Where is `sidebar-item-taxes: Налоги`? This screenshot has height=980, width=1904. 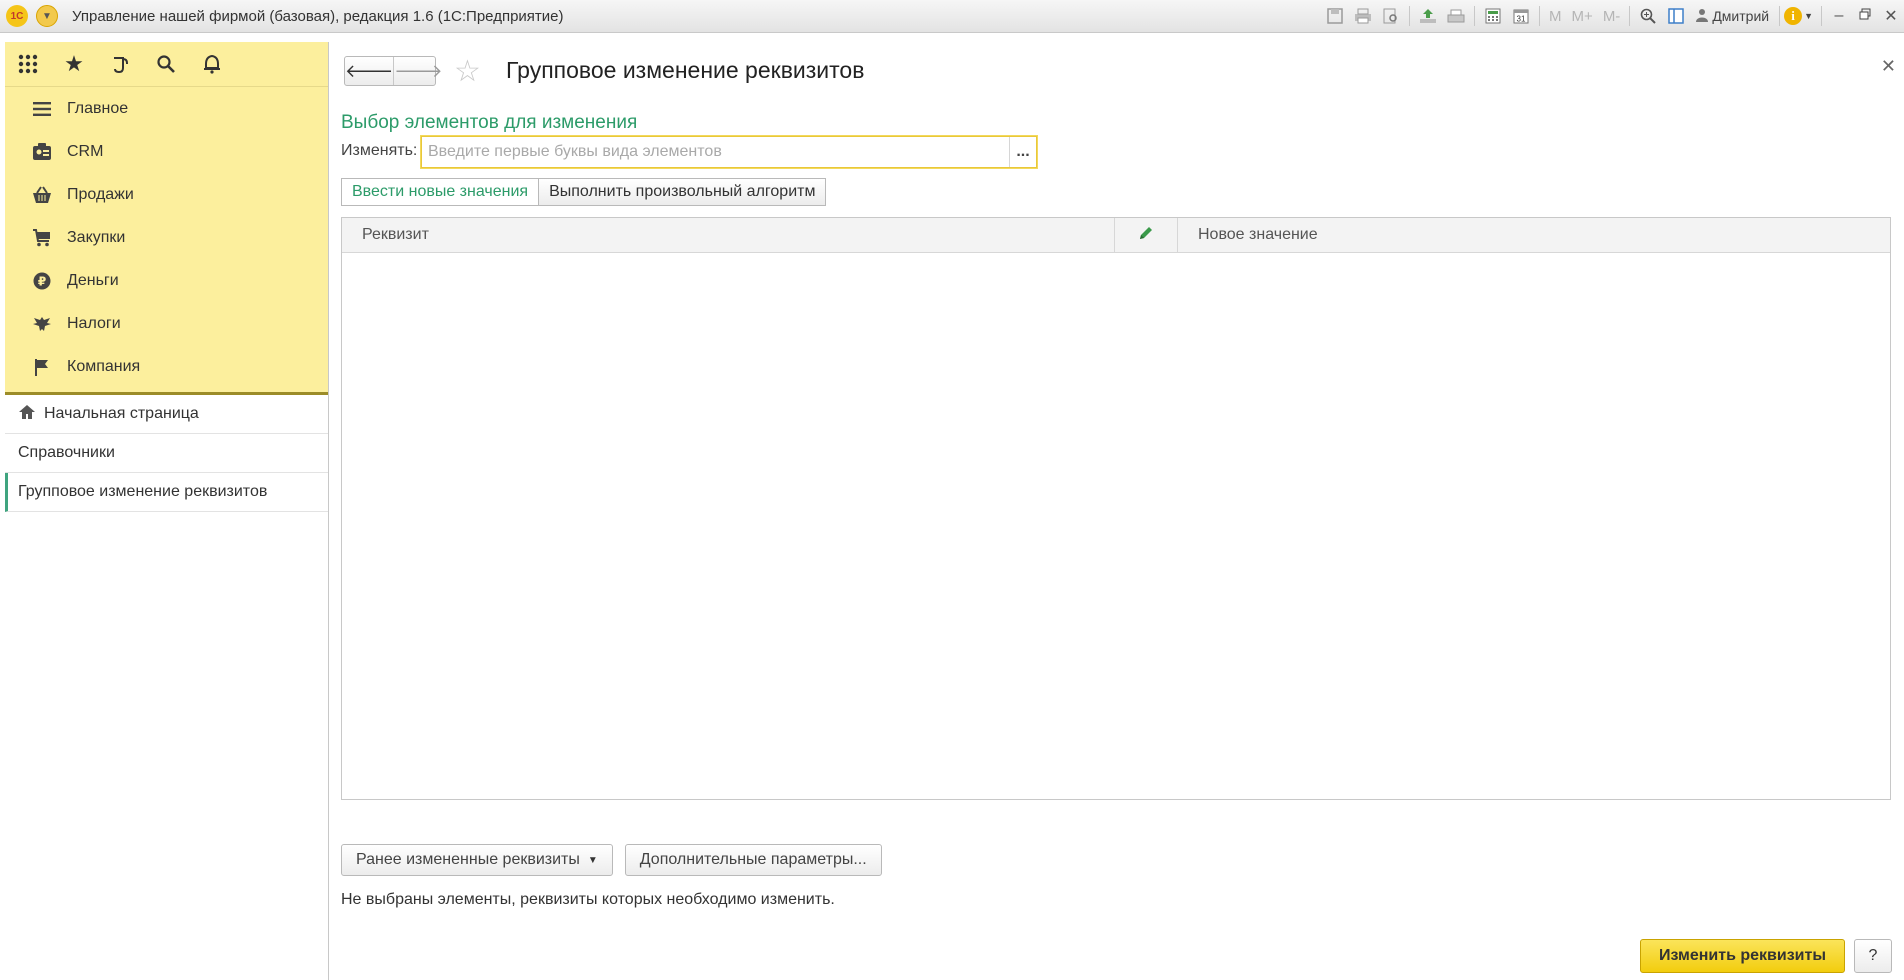
sidebar-item-taxes: Налоги is located at coordinates (166, 323).